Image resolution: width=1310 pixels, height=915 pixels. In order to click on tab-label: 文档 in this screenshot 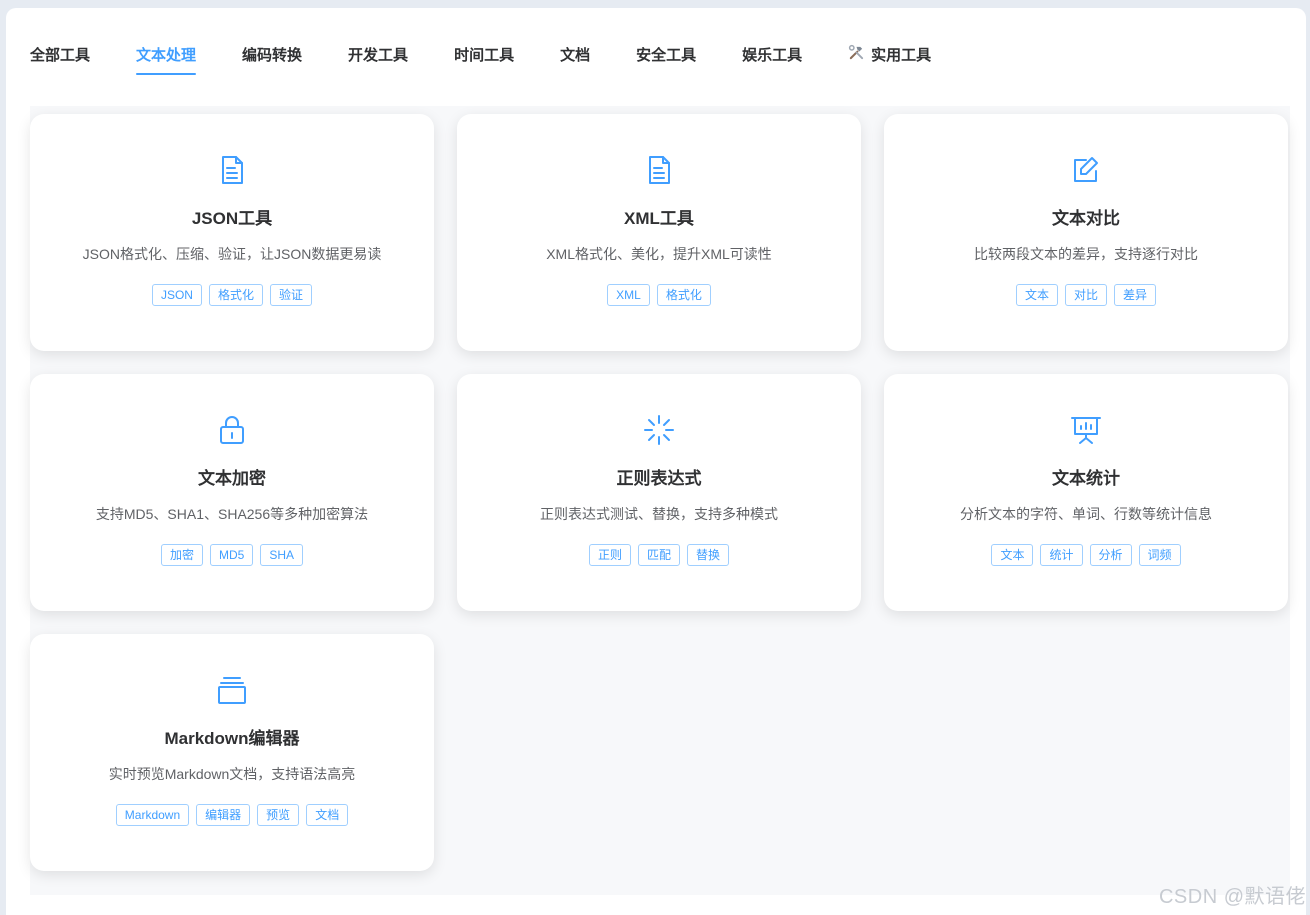, I will do `click(575, 55)`.